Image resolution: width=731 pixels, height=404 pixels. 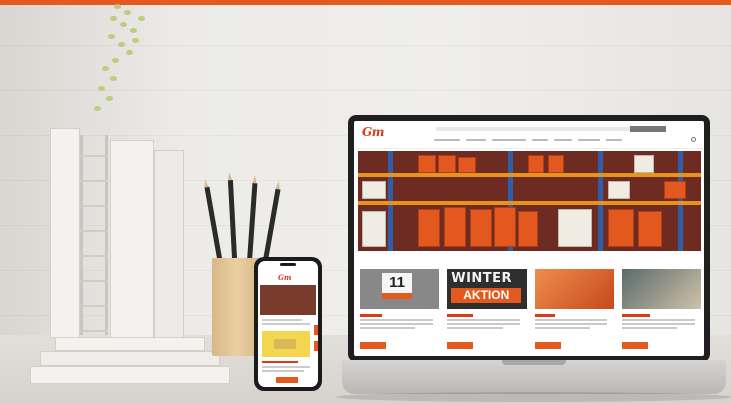 What do you see at coordinates (287, 380) in the screenshot?
I see `phone-cta-button` at bounding box center [287, 380].